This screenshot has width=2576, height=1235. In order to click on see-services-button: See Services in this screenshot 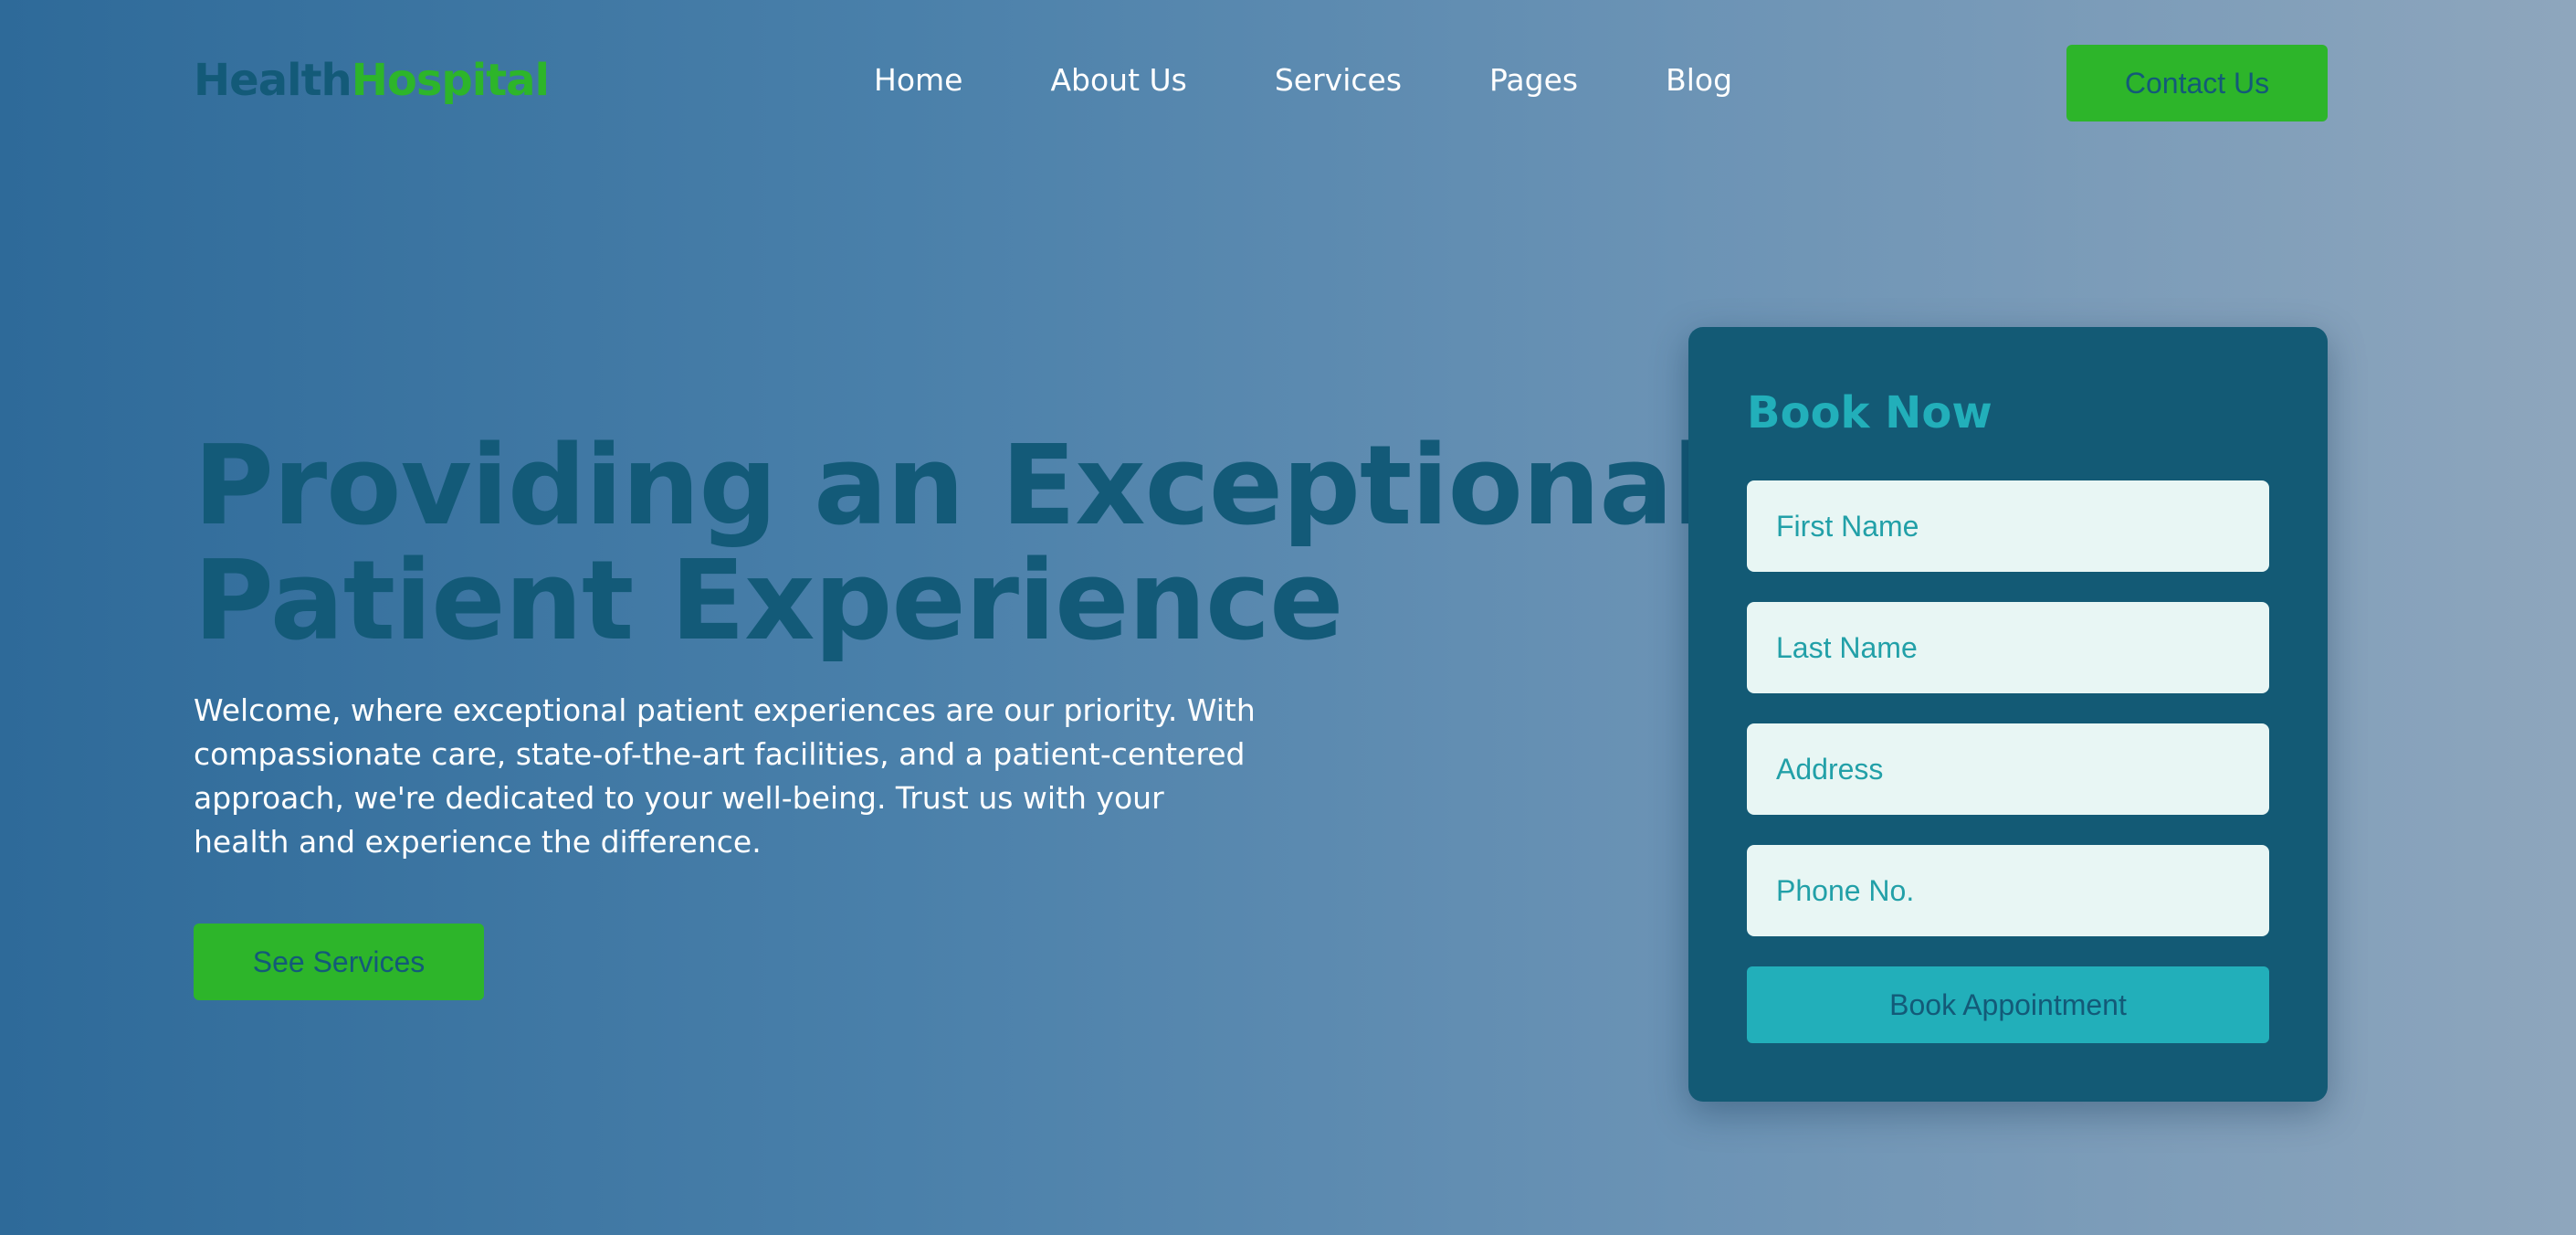, I will do `click(339, 962)`.